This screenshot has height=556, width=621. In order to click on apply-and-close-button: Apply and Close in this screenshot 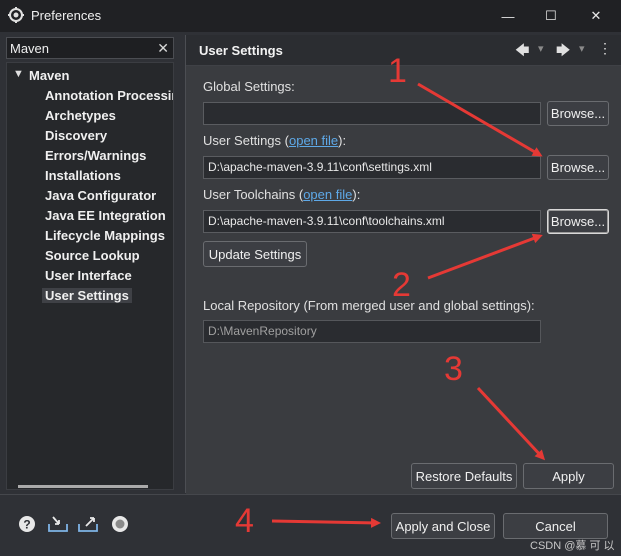, I will do `click(443, 526)`.